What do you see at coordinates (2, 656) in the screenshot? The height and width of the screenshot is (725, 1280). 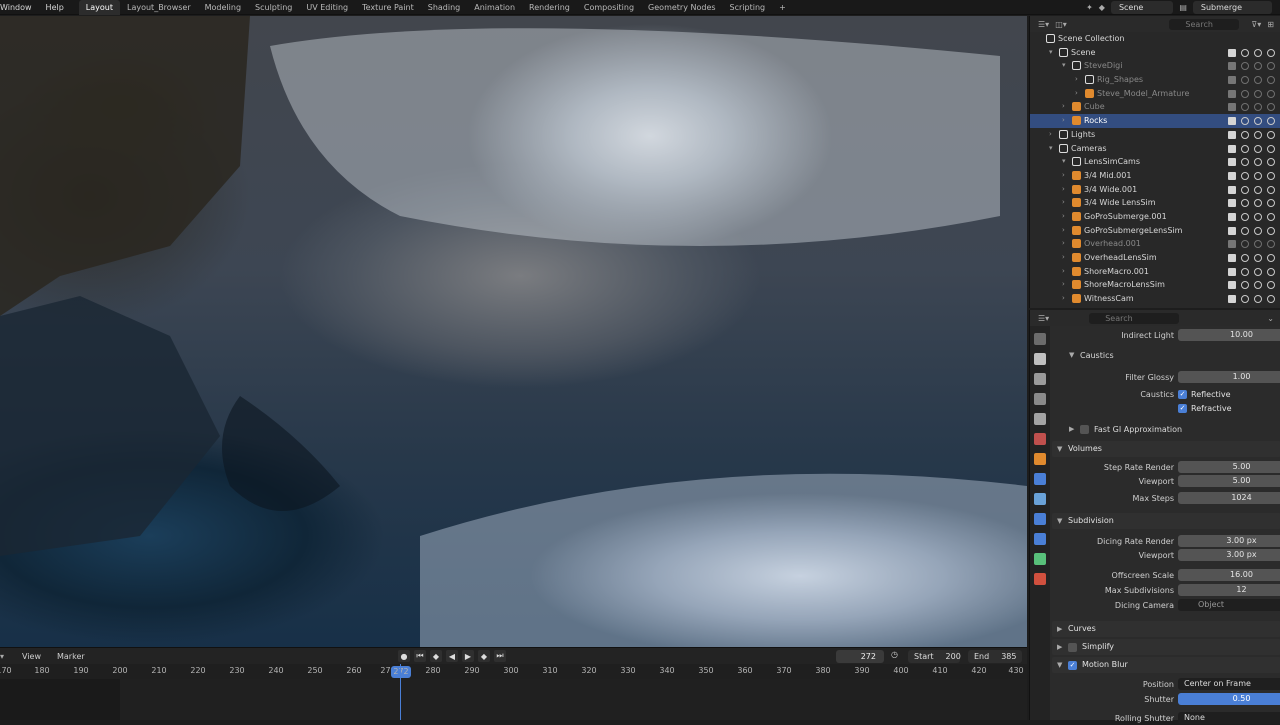 I see `editor-type-icon: ▾` at bounding box center [2, 656].